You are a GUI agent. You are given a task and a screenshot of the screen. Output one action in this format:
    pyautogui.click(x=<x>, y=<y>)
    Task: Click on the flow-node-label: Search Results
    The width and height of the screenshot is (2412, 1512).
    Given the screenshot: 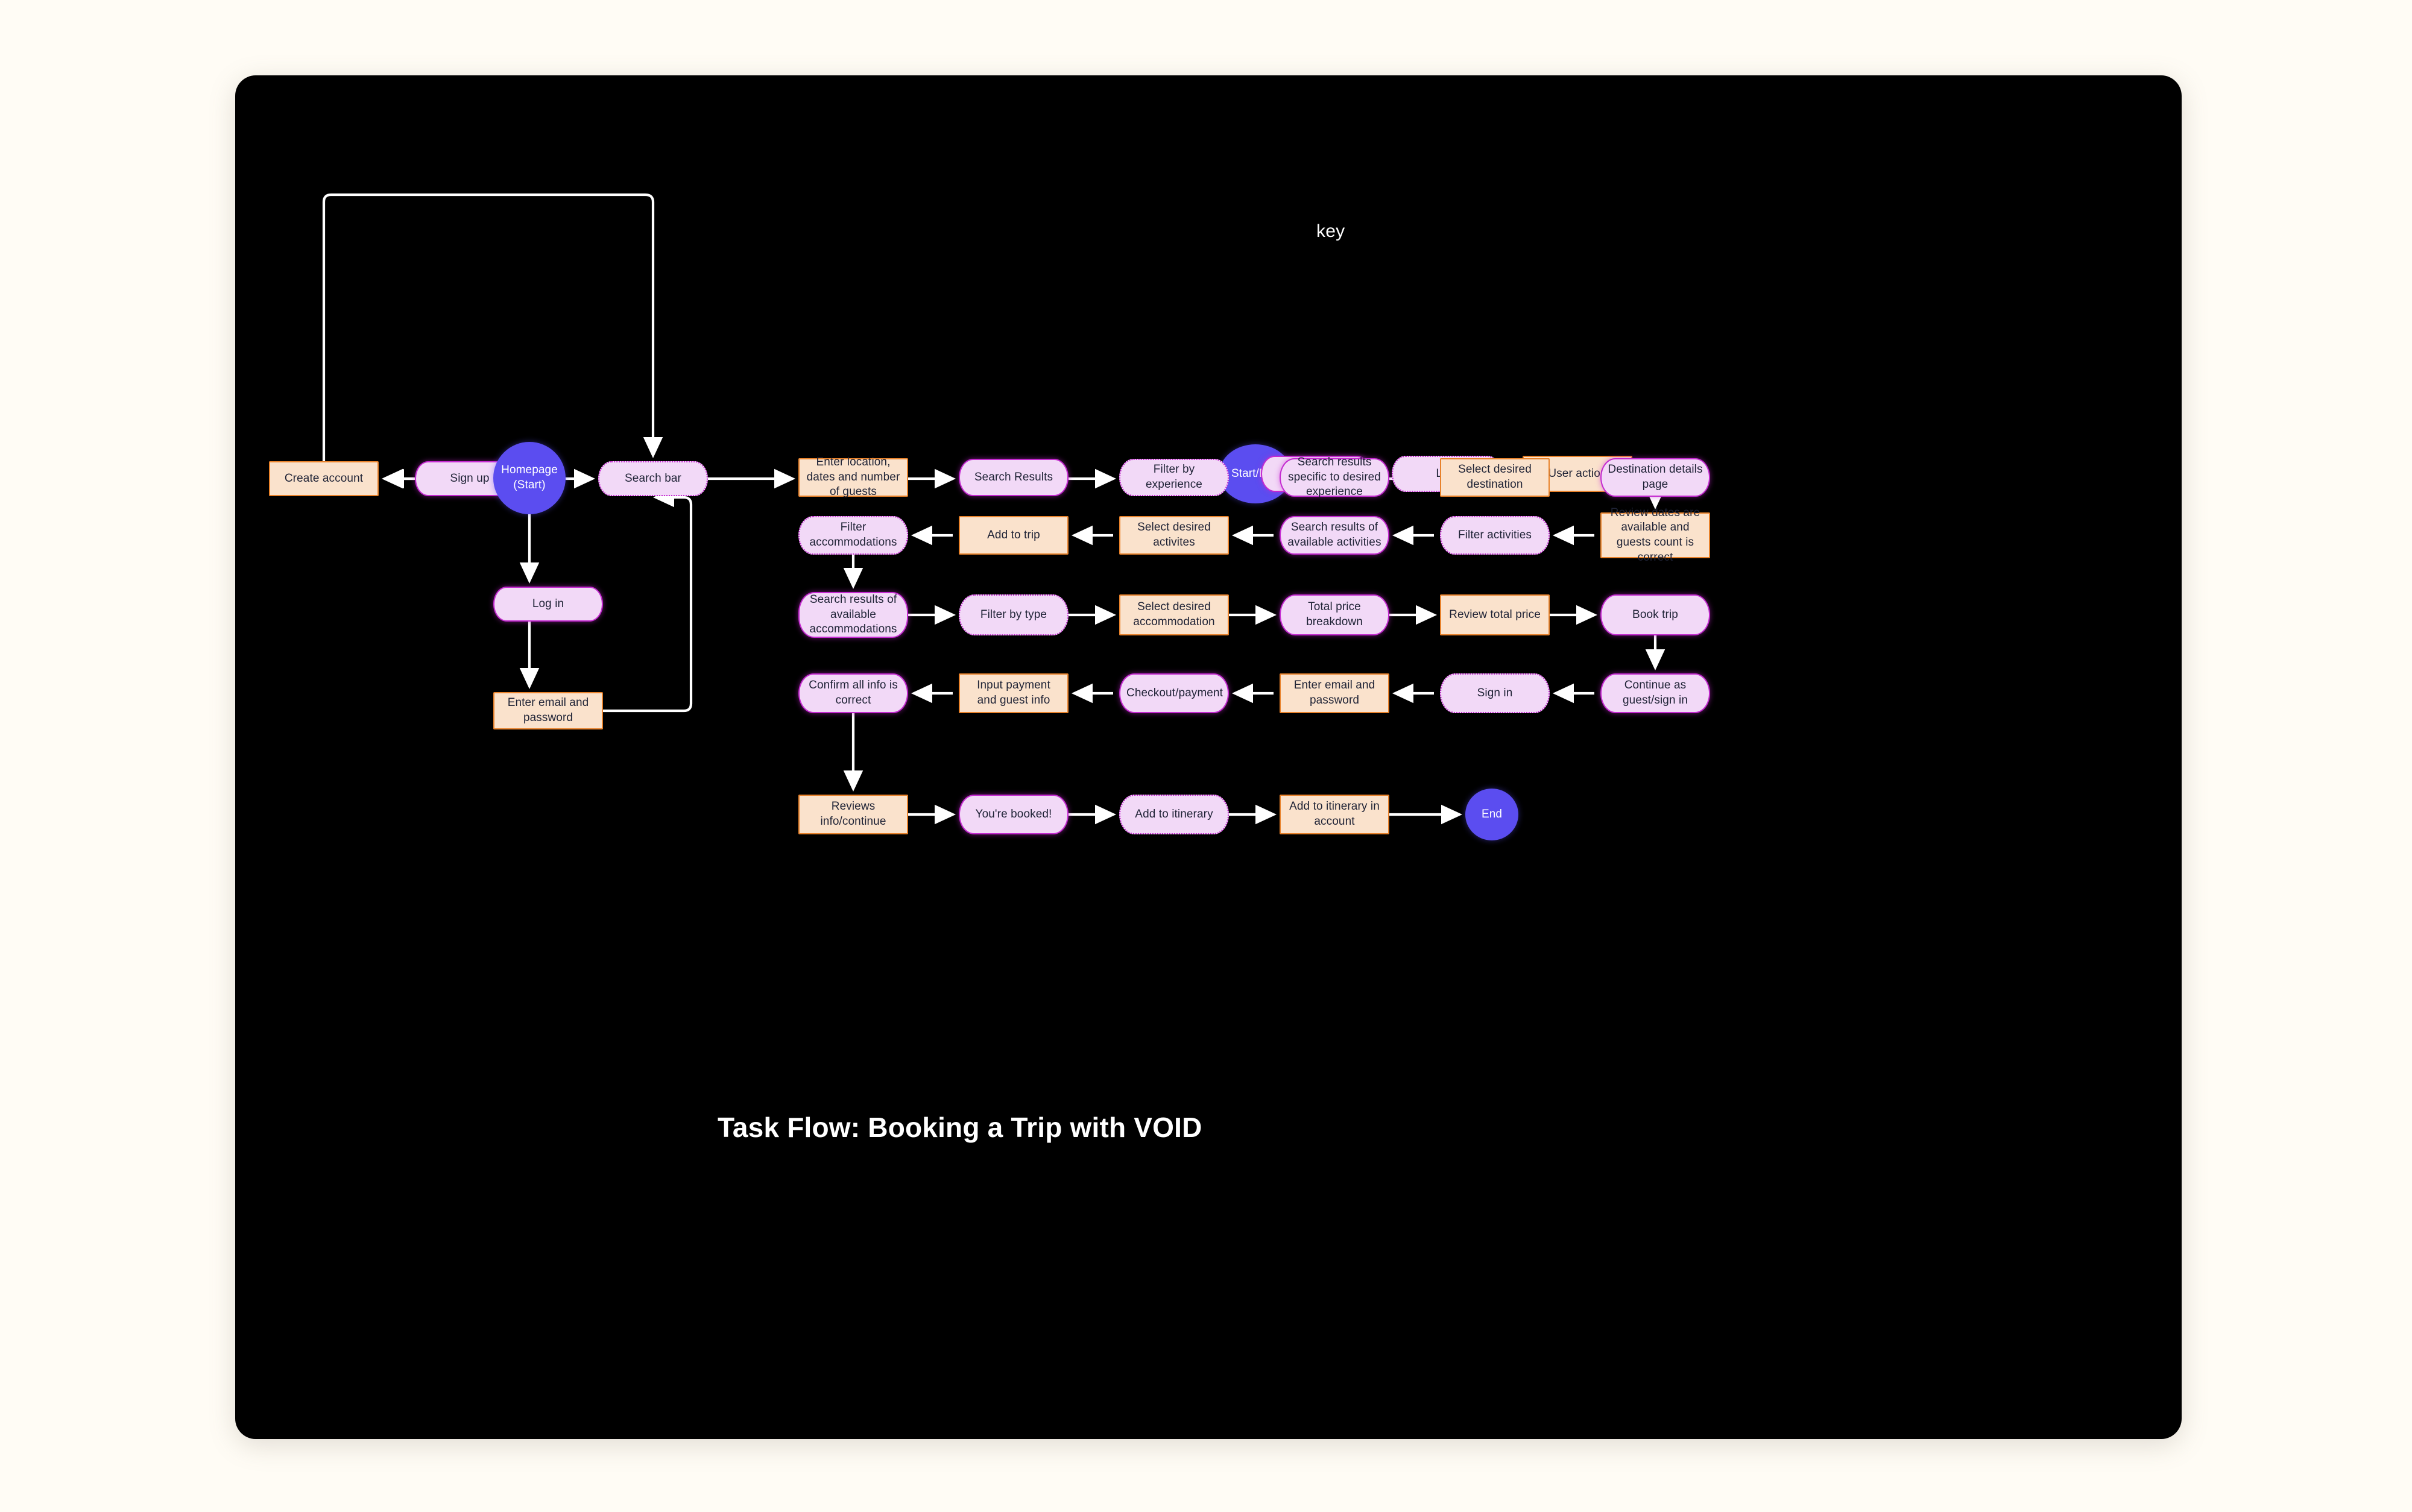 What is the action you would take?
    pyautogui.click(x=1013, y=477)
    